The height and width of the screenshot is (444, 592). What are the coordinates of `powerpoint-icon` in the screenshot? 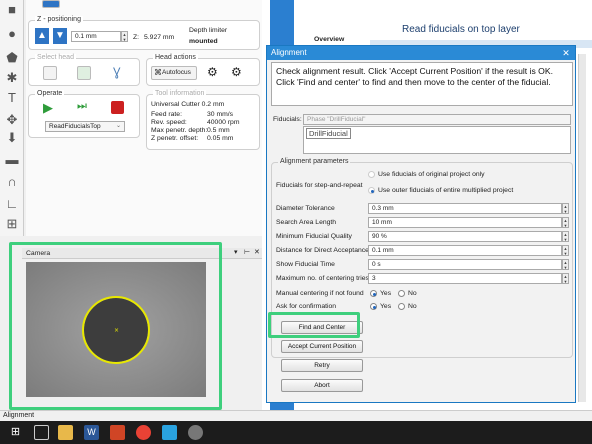 It's located at (117, 432).